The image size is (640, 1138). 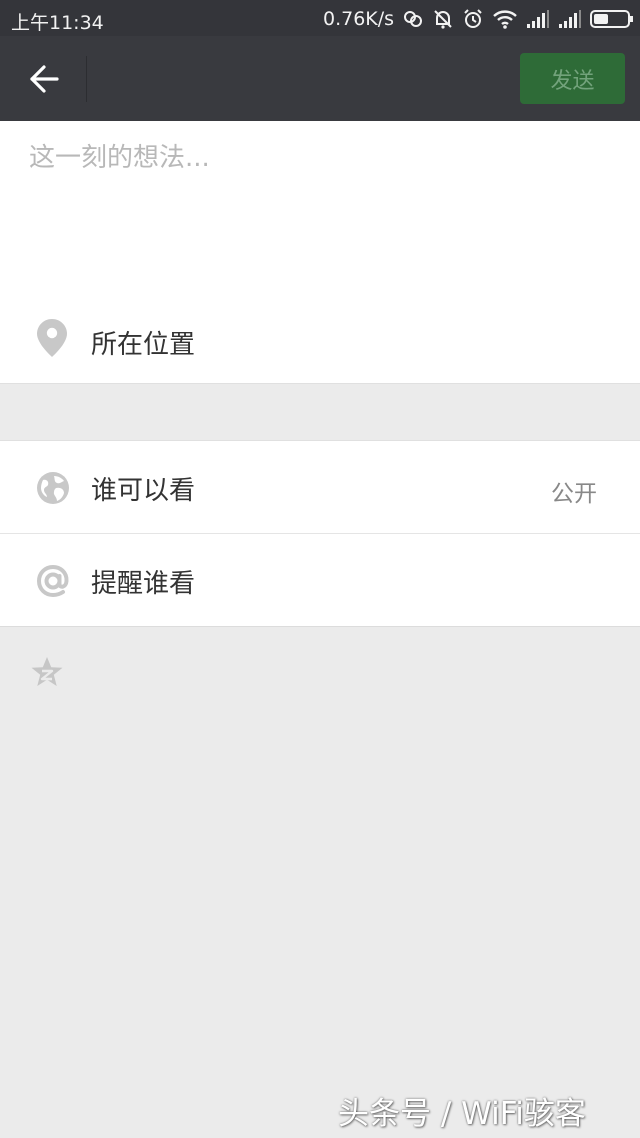 I want to click on star-icon, so click(x=47, y=674).